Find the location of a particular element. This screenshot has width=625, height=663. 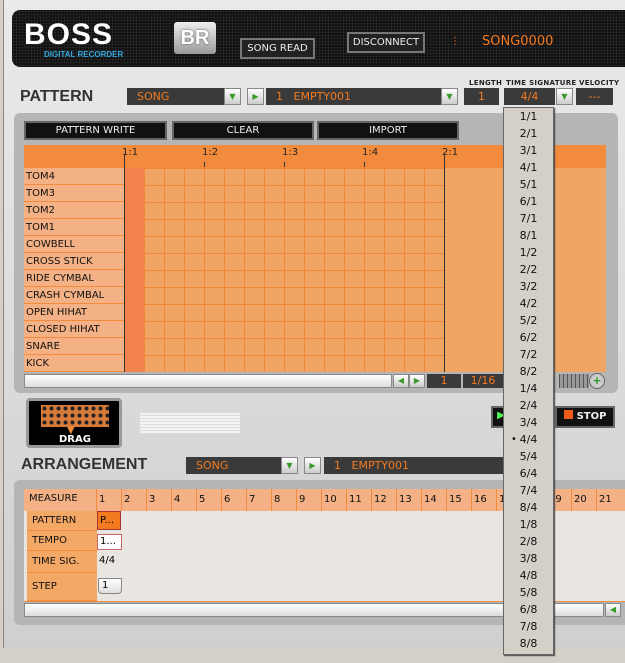

menu-option: 6/4 is located at coordinates (528, 473).